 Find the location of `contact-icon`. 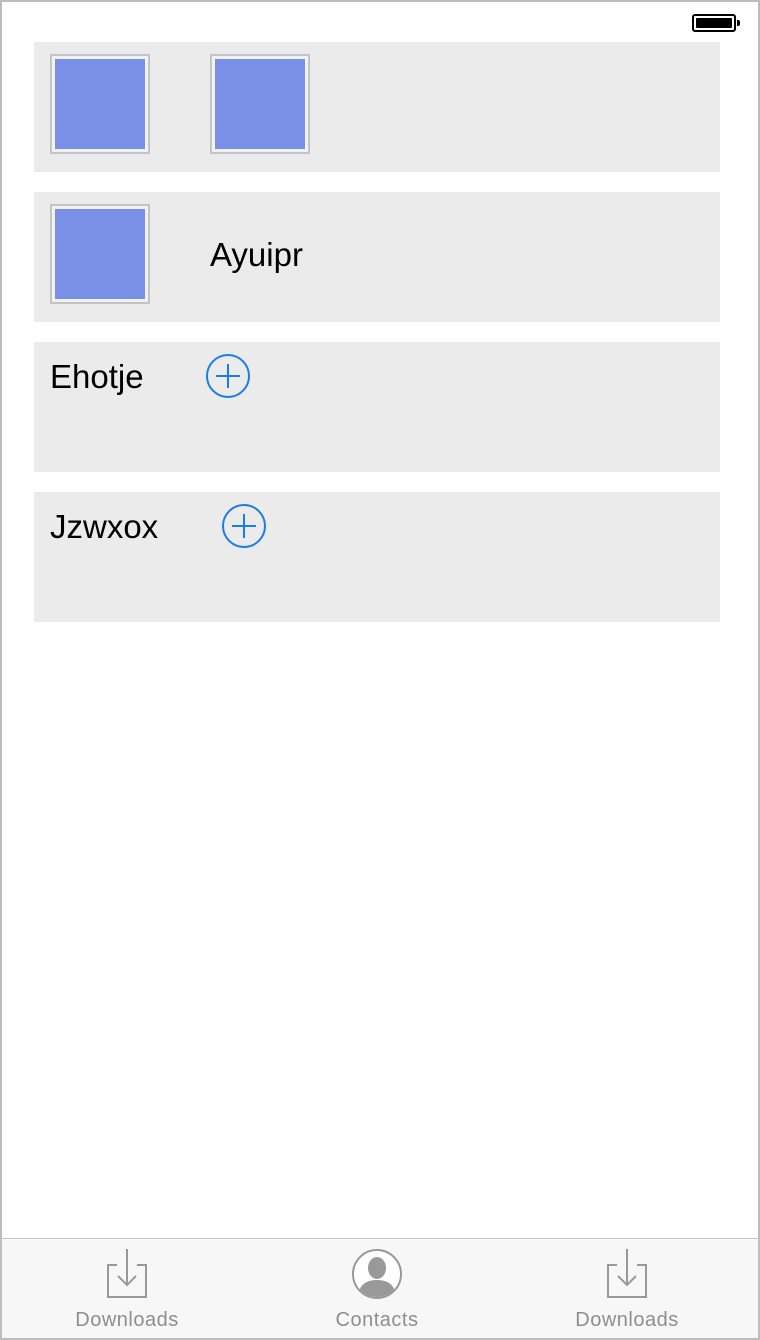

contact-icon is located at coordinates (377, 1274).